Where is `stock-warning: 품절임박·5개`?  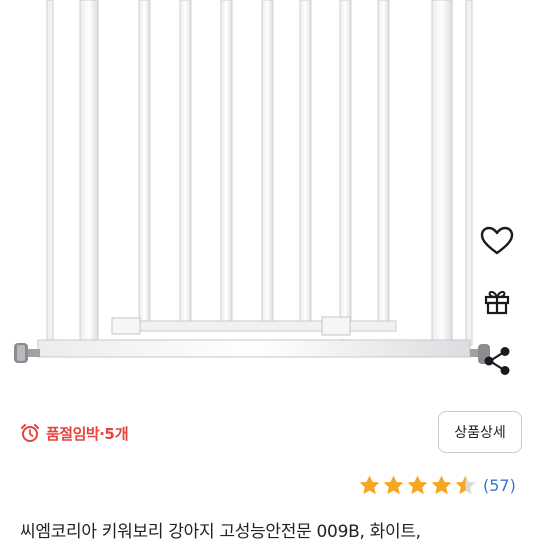 stock-warning: 품절임박·5개 is located at coordinates (74, 433).